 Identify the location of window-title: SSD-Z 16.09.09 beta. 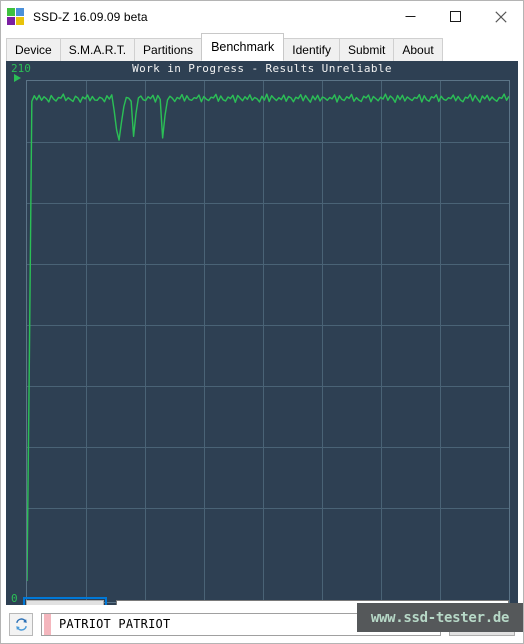
(90, 16).